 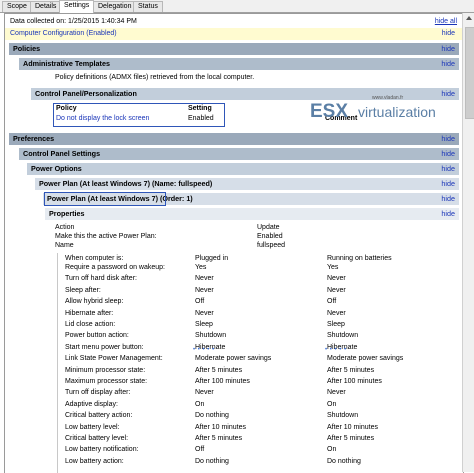 What do you see at coordinates (204, 324) in the screenshot?
I see `plugged-in-value: Sleep` at bounding box center [204, 324].